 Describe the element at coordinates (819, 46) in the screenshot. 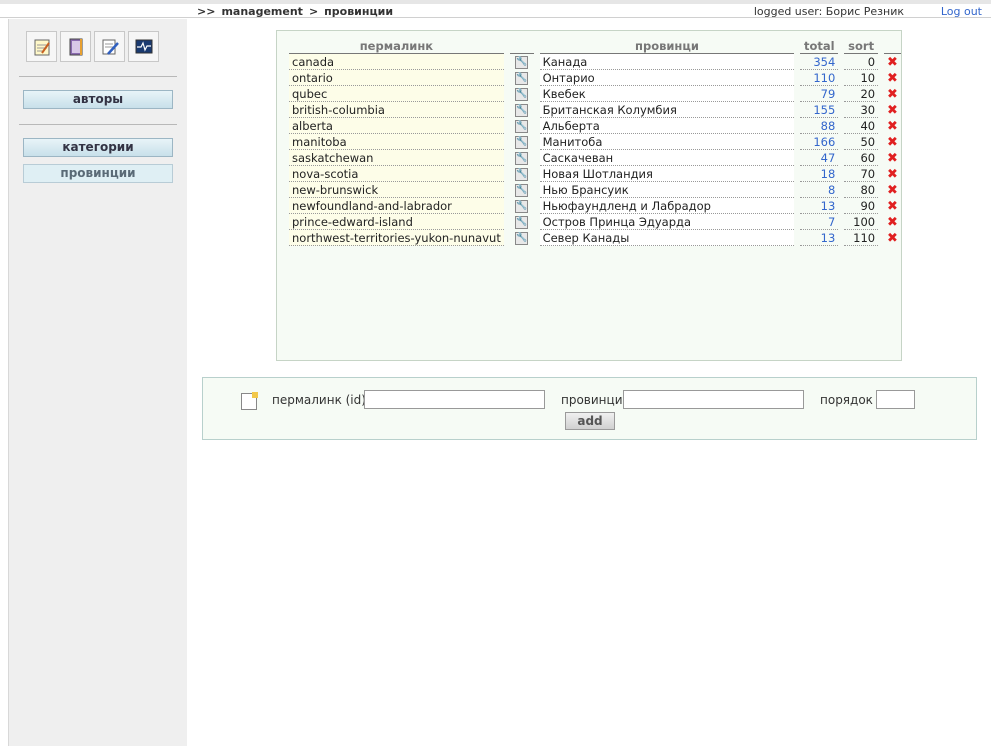

I see `column-header-total: total` at that location.